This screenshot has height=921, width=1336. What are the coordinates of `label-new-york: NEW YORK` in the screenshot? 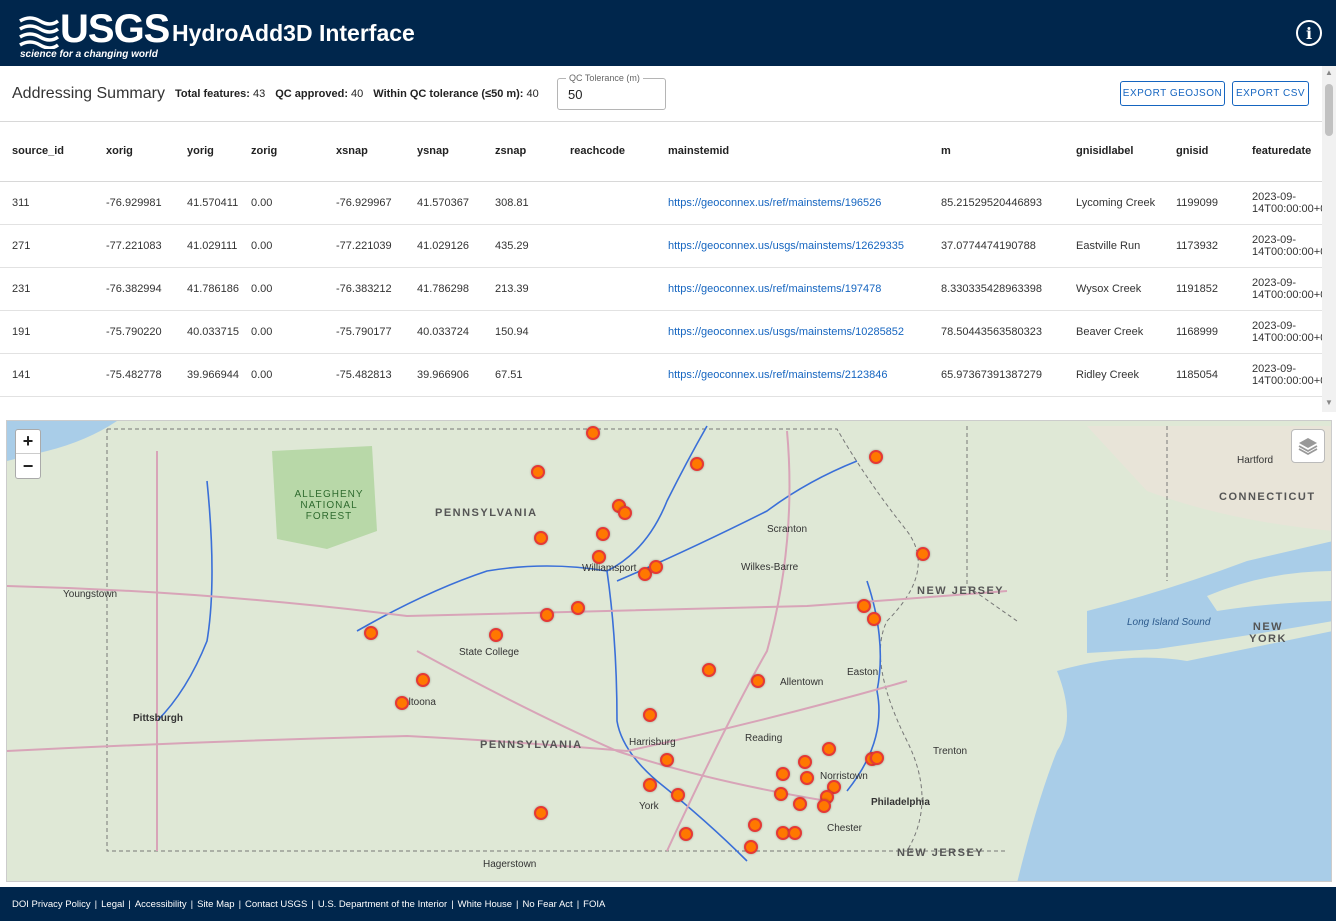 It's located at (1268, 633).